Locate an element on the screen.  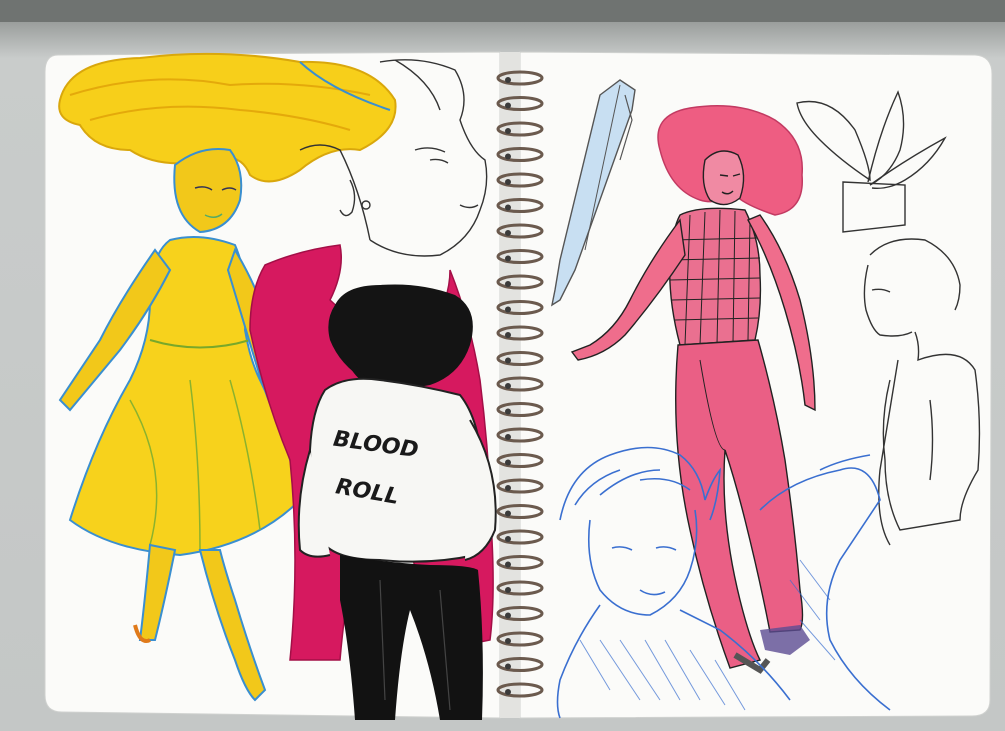
white-jacket is located at coordinates (396, 470).